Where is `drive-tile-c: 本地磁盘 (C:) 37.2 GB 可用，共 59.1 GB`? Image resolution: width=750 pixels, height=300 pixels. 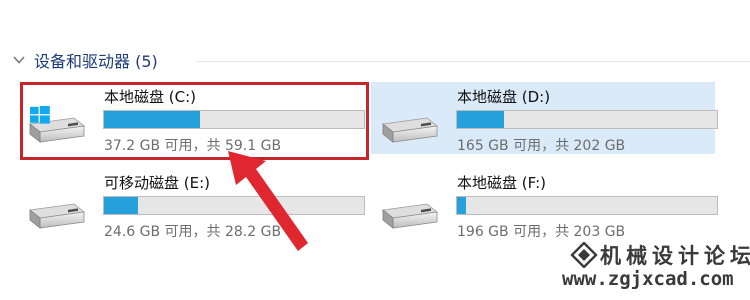 drive-tile-c: 本地磁盘 (C:) 37.2 GB 可用，共 59.1 GB is located at coordinates (191, 118).